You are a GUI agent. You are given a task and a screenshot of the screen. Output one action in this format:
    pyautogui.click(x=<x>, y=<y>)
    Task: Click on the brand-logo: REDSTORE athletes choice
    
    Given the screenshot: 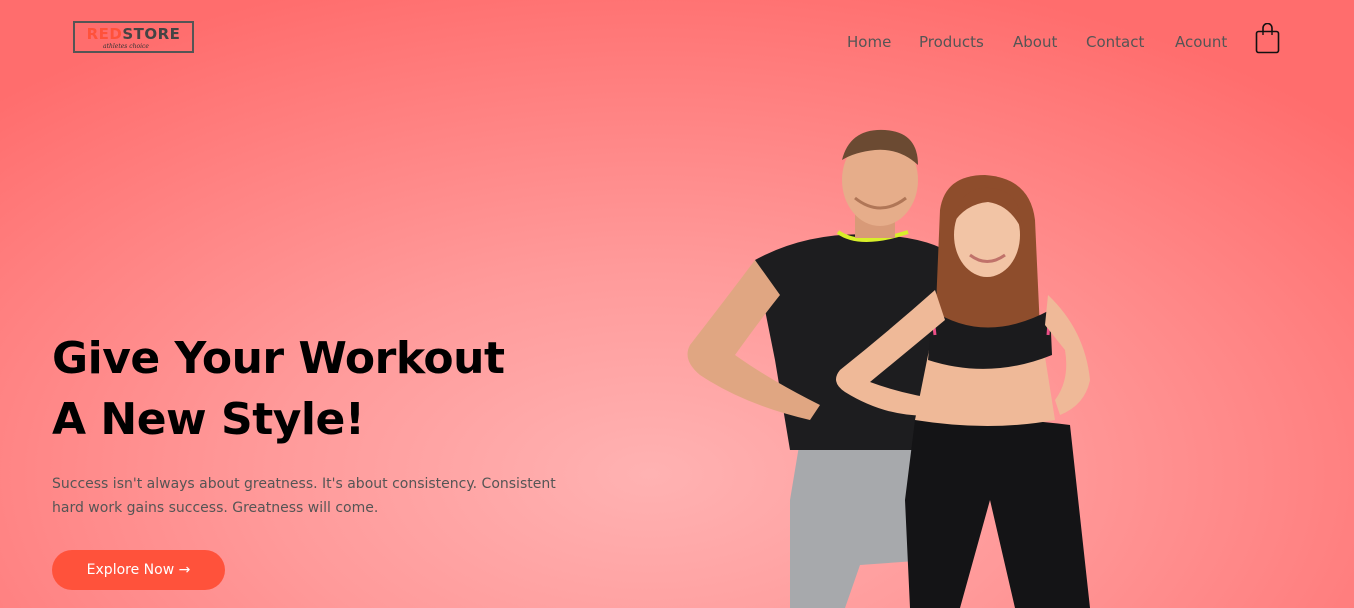 What is the action you would take?
    pyautogui.click(x=133, y=37)
    